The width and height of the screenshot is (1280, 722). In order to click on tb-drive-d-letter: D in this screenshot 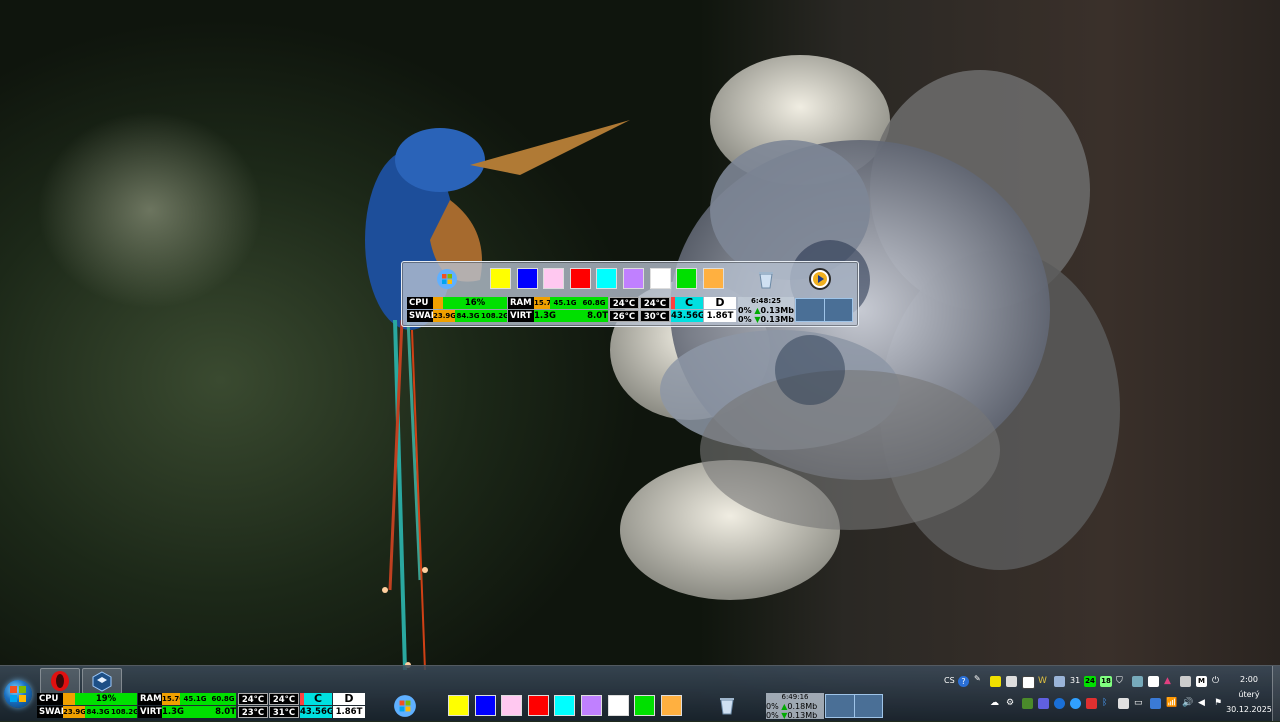, I will do `click(349, 699)`.